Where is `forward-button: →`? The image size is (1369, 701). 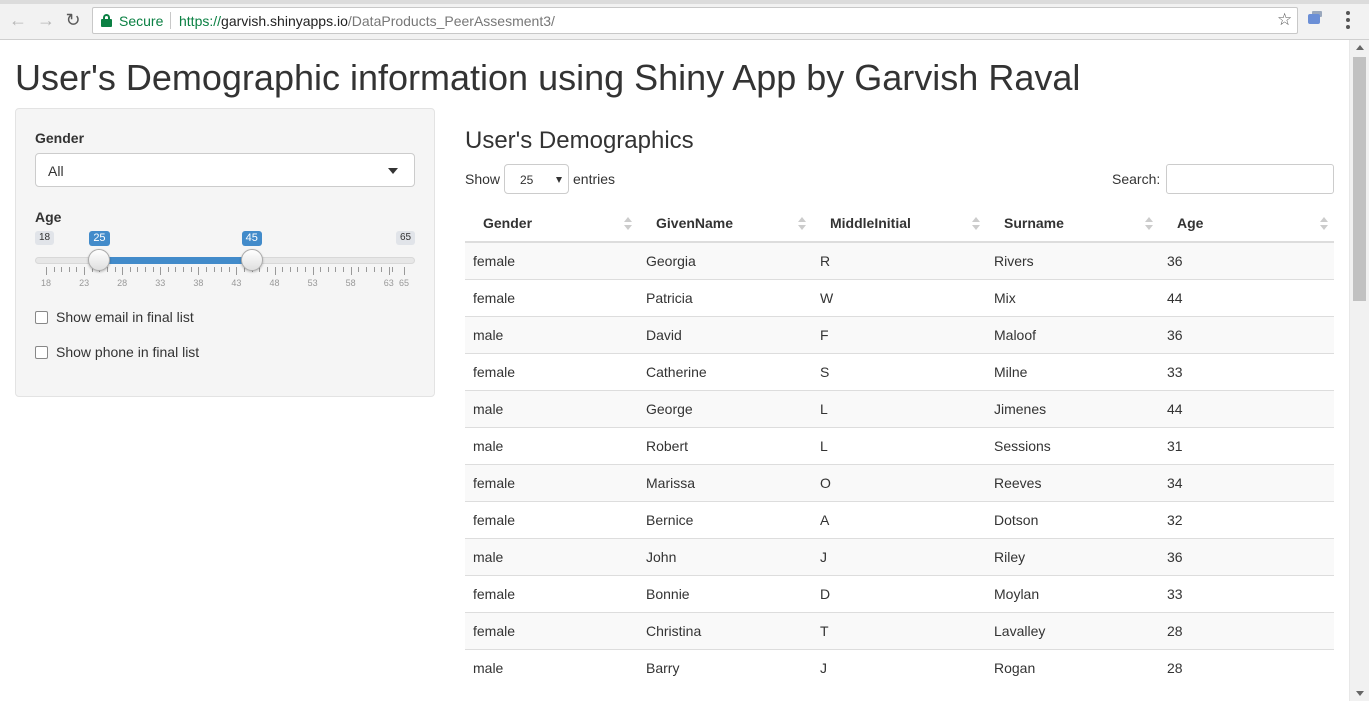
forward-button: → is located at coordinates (46, 20).